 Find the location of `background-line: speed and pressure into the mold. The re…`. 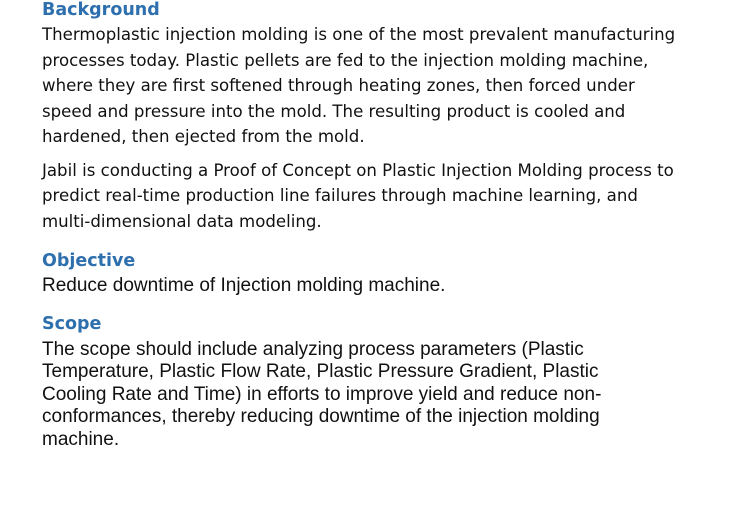

background-line: speed and pressure into the mold. The re… is located at coordinates (334, 111).